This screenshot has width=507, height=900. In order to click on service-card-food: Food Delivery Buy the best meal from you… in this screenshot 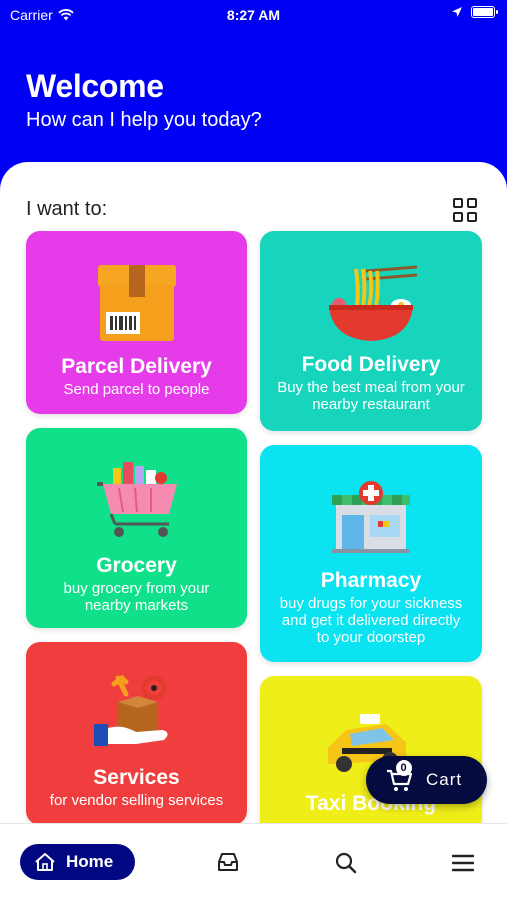, I will do `click(371, 331)`.